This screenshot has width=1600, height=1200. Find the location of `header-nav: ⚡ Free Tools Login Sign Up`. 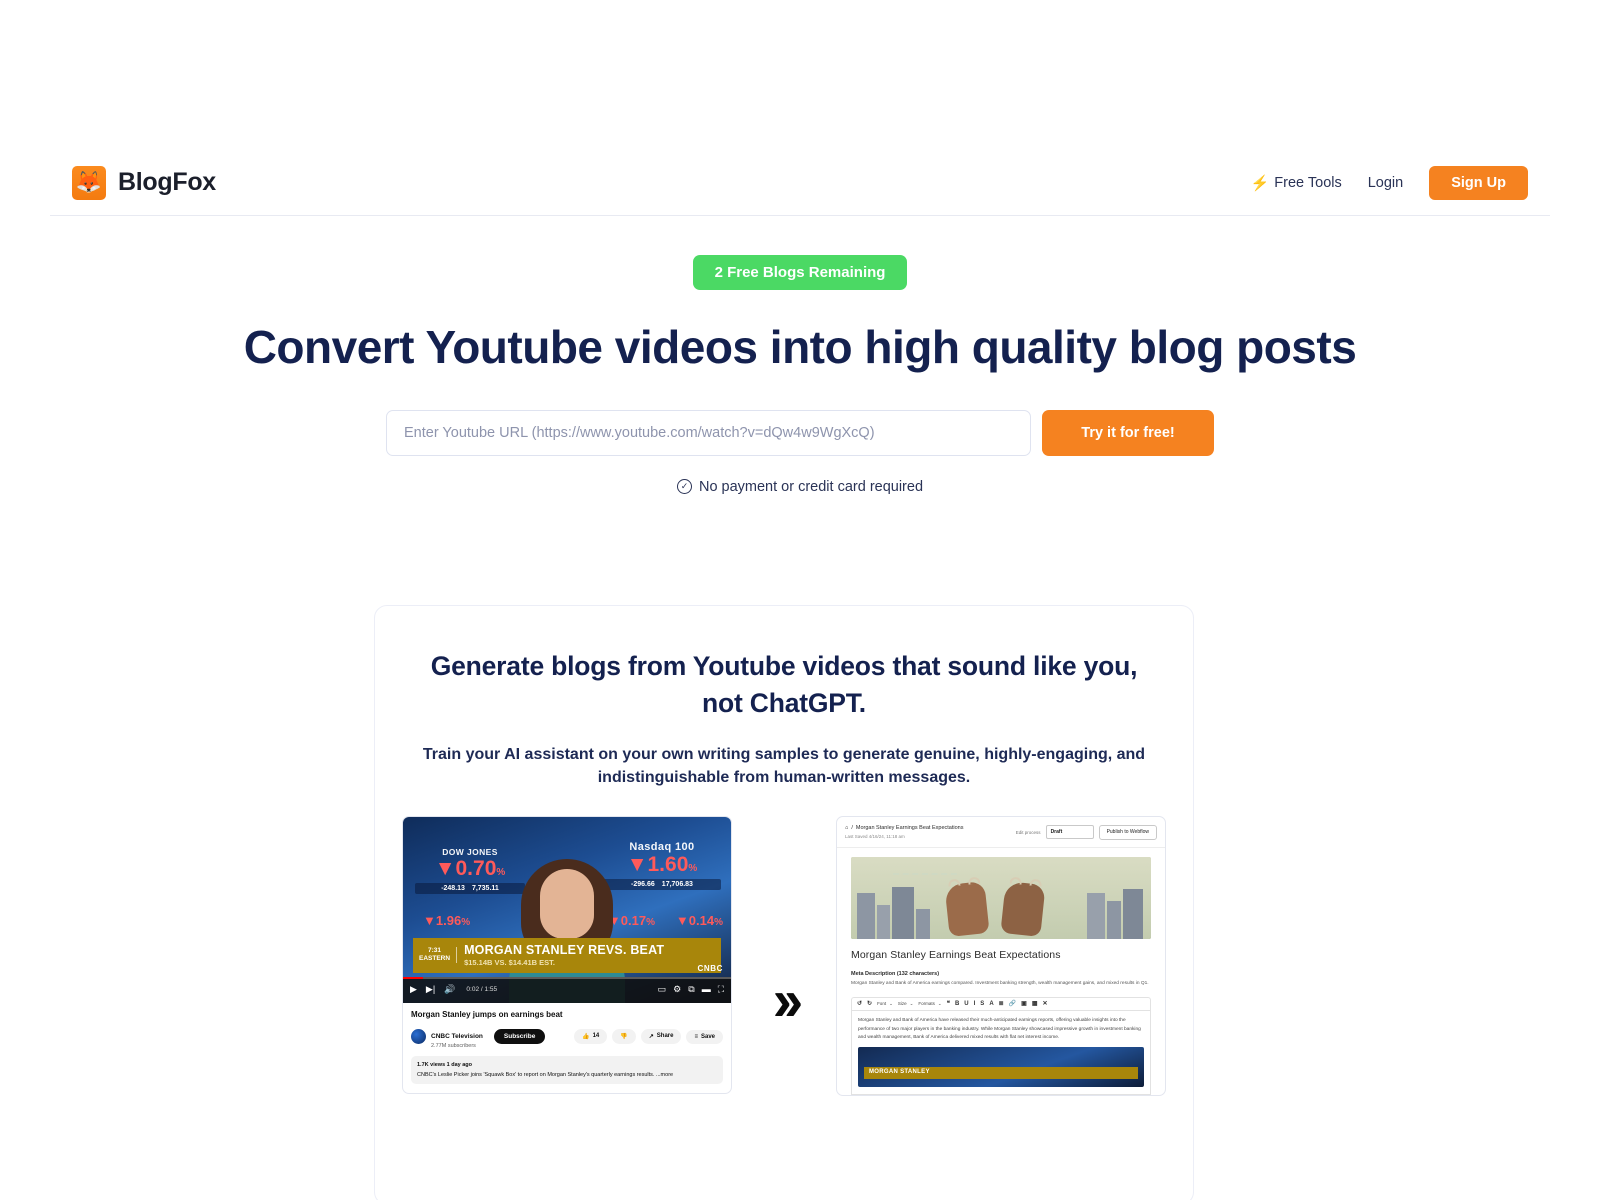

header-nav: ⚡ Free Tools Login Sign Up is located at coordinates (1400, 182).